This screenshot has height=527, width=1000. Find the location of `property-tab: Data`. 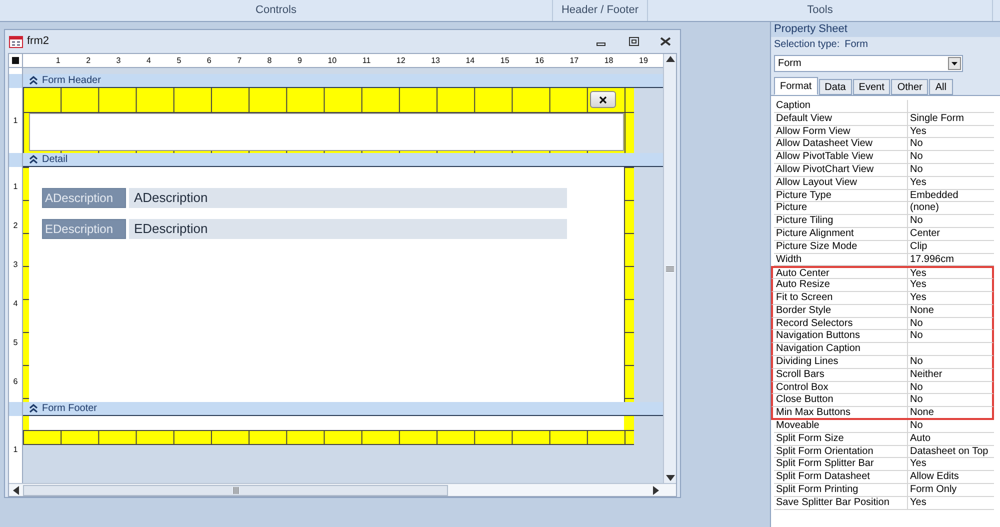

property-tab: Data is located at coordinates (835, 87).